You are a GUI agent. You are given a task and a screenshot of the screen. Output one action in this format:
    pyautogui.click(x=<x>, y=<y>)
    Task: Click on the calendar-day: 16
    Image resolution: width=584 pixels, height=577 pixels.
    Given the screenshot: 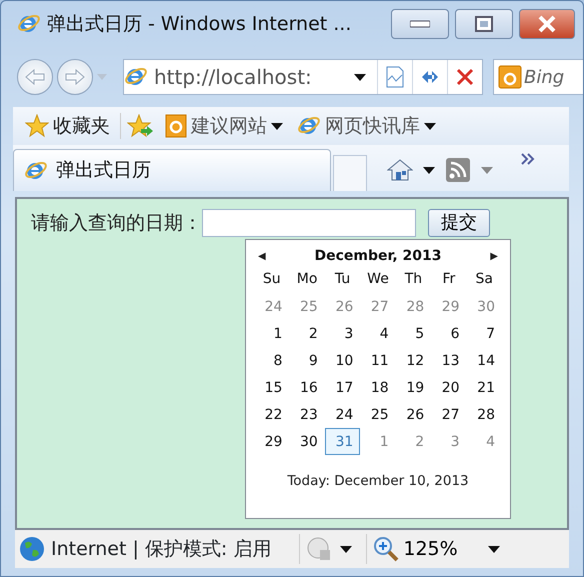 What is the action you would take?
    pyautogui.click(x=307, y=387)
    